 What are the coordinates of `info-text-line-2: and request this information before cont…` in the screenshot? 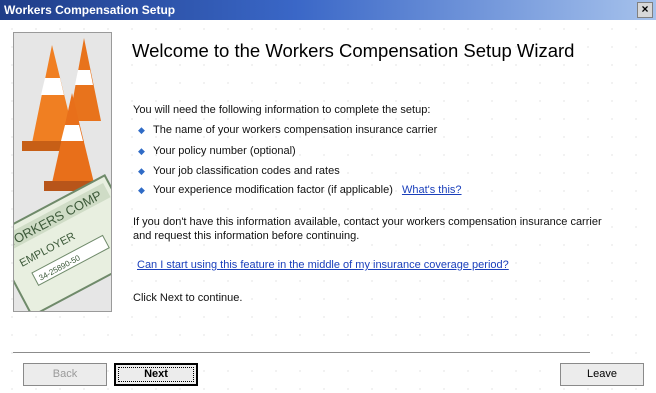 It's located at (246, 236).